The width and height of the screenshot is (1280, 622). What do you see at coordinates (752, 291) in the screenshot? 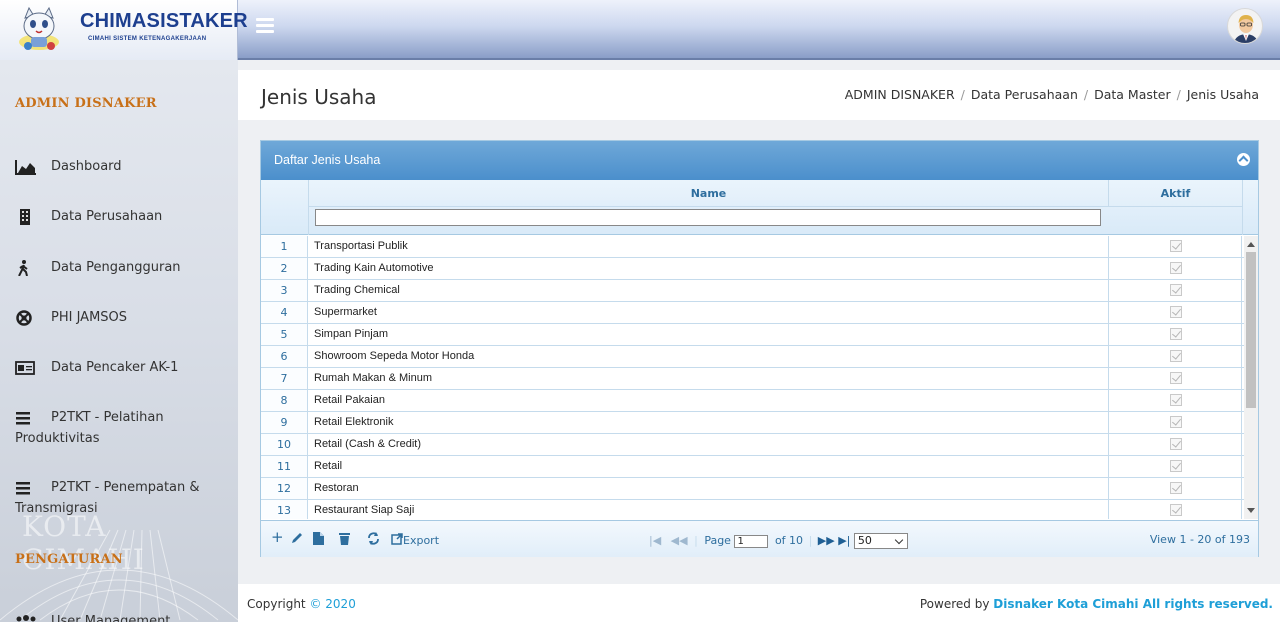
I see `table-row: 3 Trading Chemical` at bounding box center [752, 291].